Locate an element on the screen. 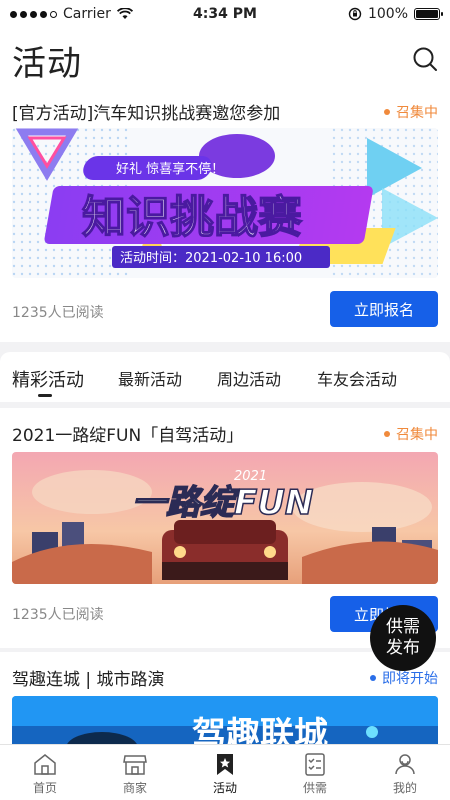 The height and width of the screenshot is (800, 450). signal-icon is located at coordinates (33, 14).